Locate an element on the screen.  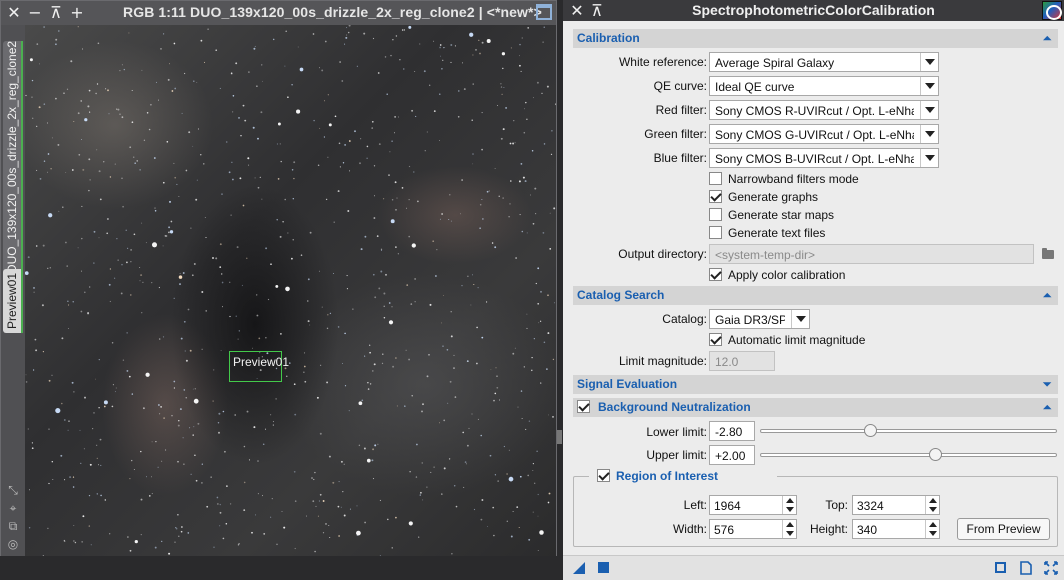
tab-main-view: DUO_139x120_00s_drizzle_2x_reg_clone2 is located at coordinates (13, 157).